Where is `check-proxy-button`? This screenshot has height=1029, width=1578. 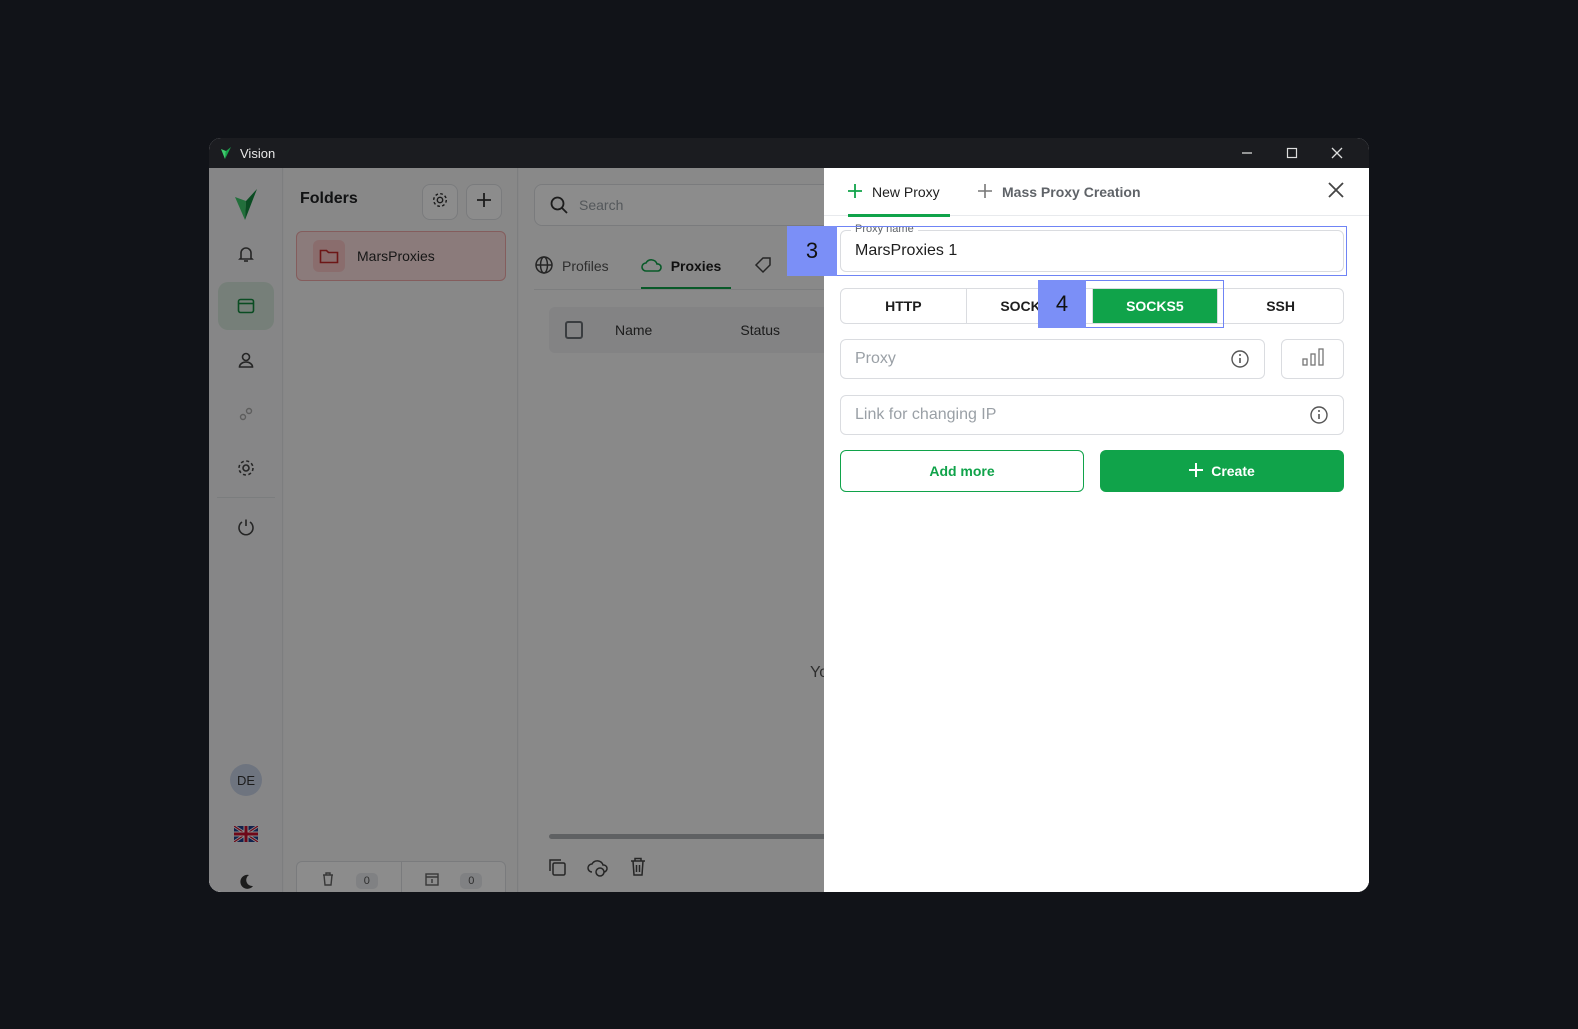
check-proxy-button is located at coordinates (1312, 359).